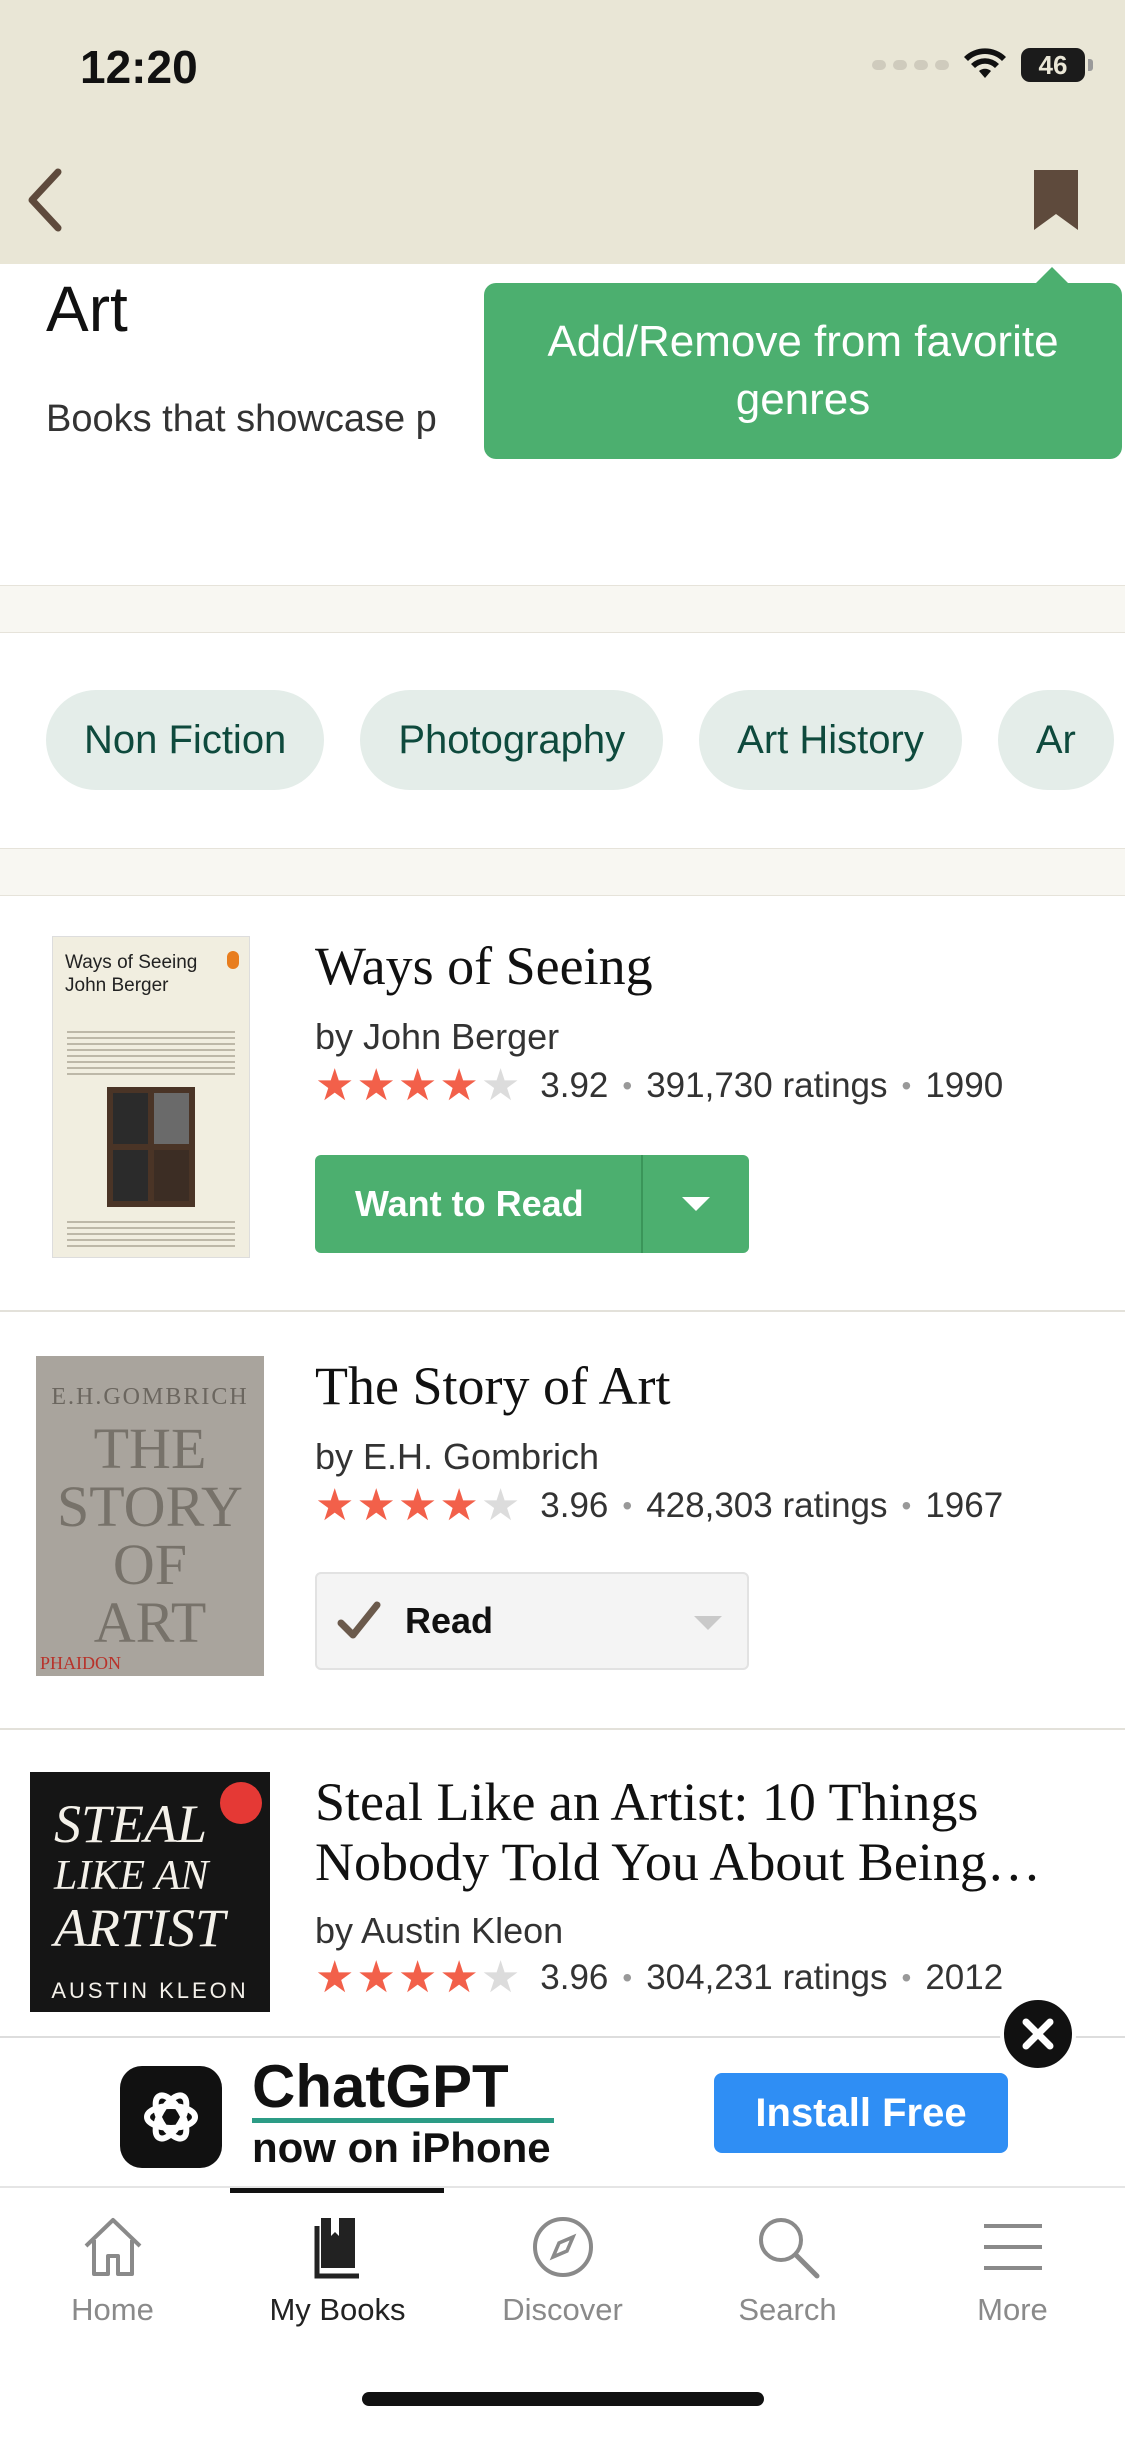  I want to click on tab-label: More, so click(1012, 2309).